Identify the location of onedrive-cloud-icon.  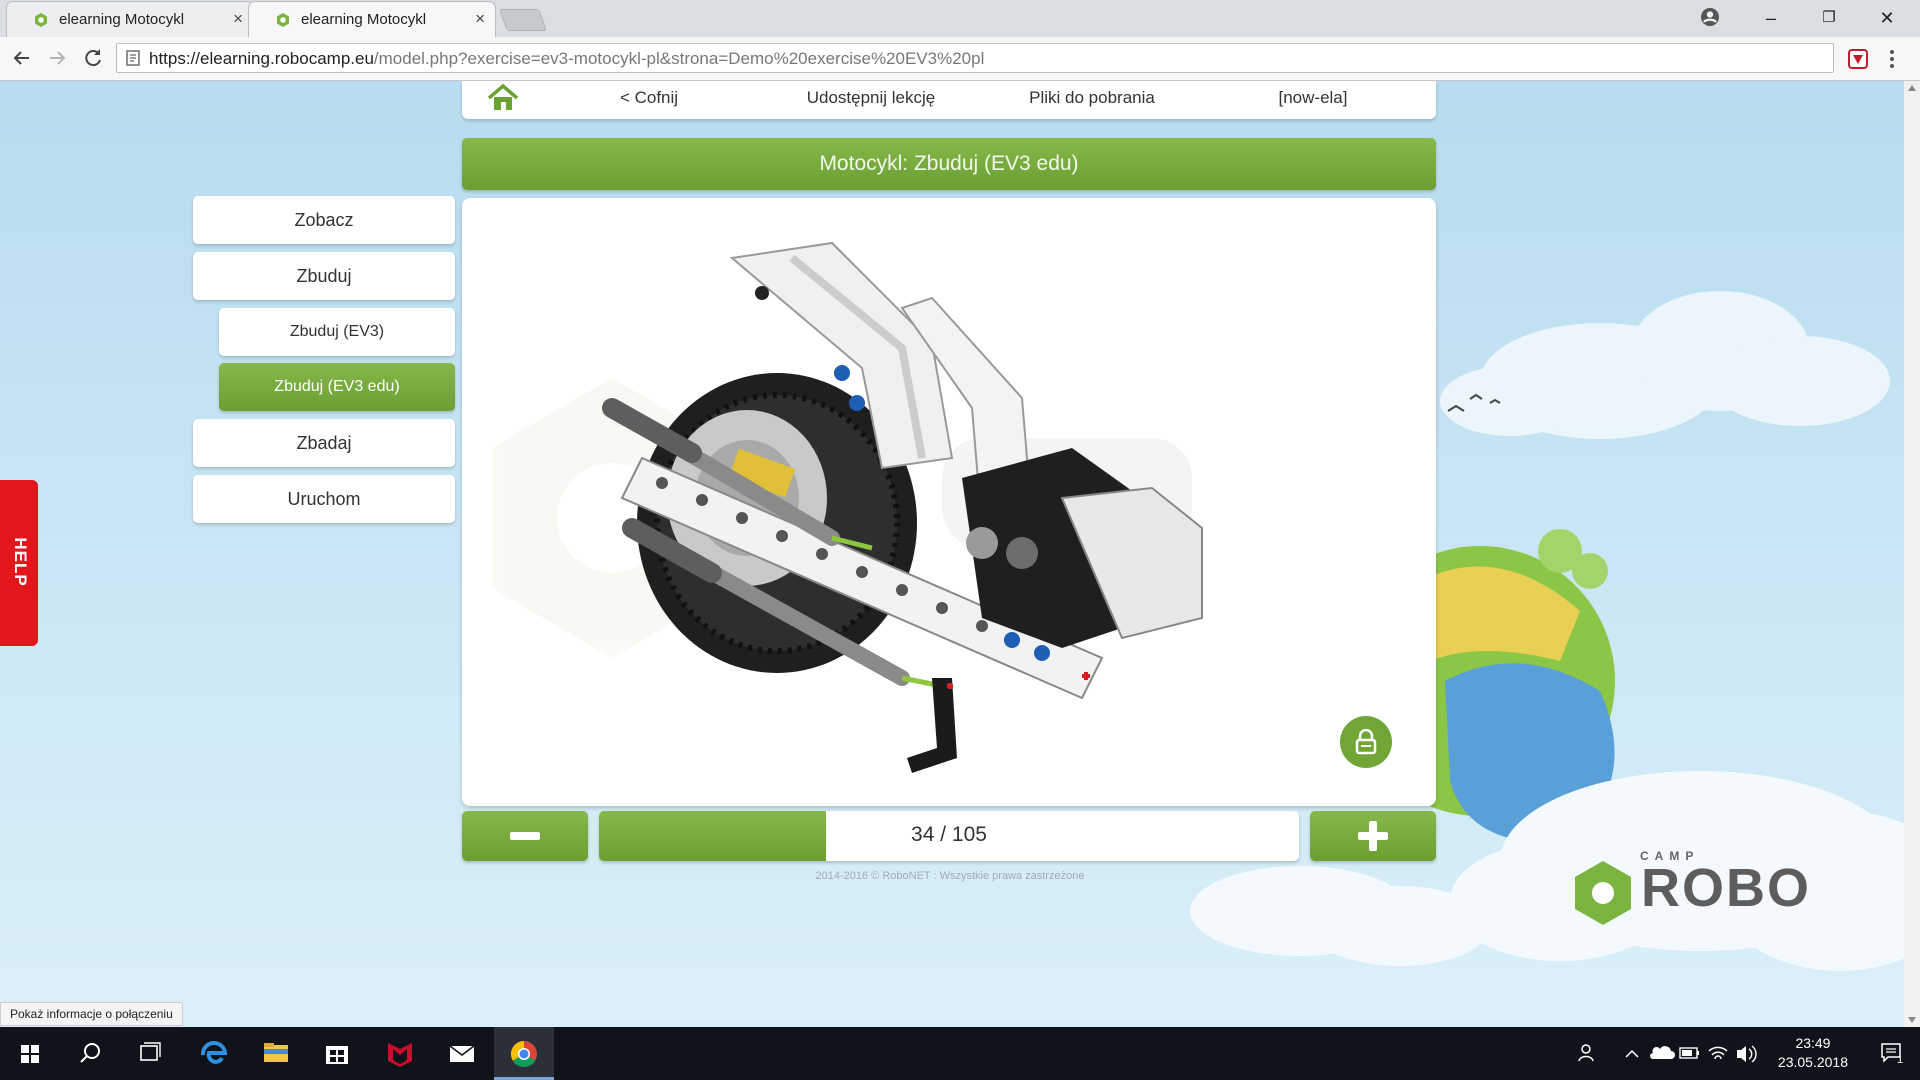
(1662, 1053).